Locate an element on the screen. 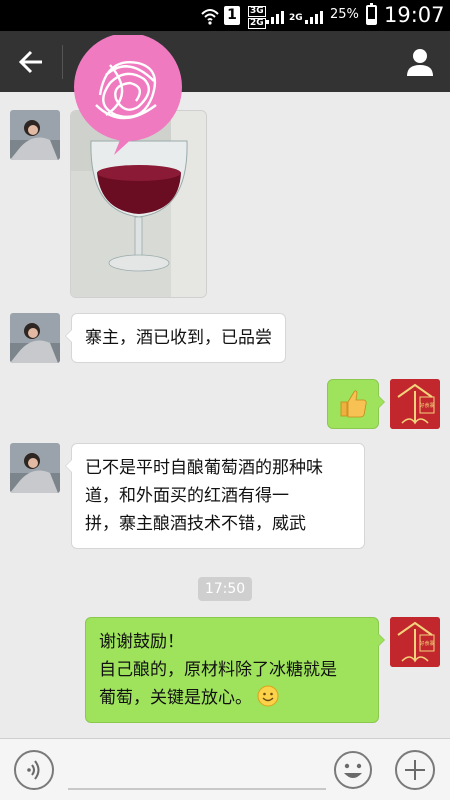  network-type-a: 3G 2G is located at coordinates (257, 18).